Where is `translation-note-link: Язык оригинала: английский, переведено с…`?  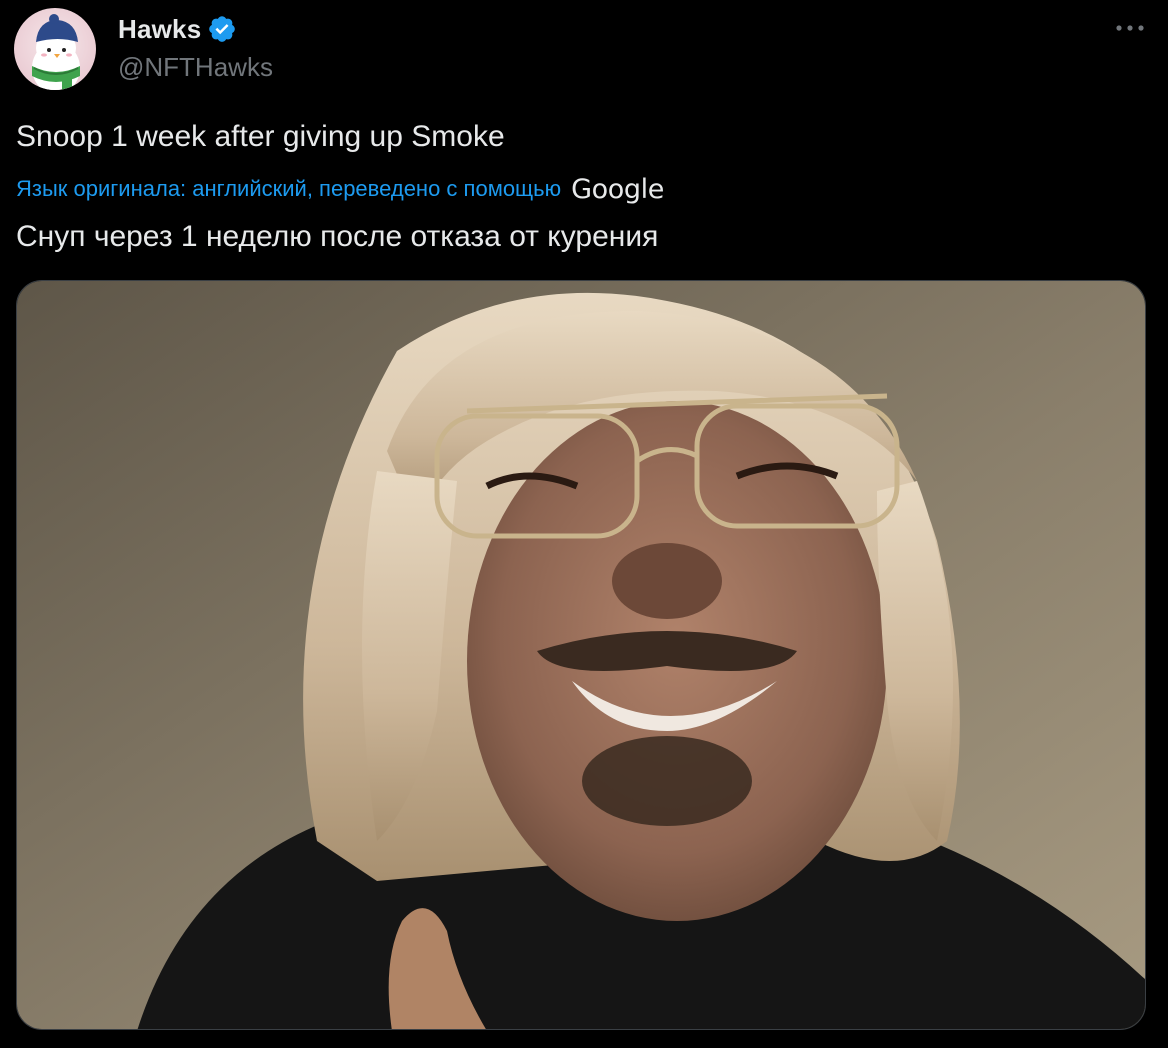 translation-note-link: Язык оригинала: английский, переведено с… is located at coordinates (288, 189).